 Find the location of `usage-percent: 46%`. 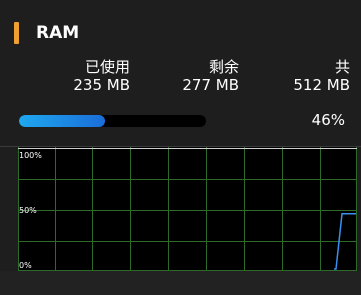

usage-percent: 46% is located at coordinates (328, 120).